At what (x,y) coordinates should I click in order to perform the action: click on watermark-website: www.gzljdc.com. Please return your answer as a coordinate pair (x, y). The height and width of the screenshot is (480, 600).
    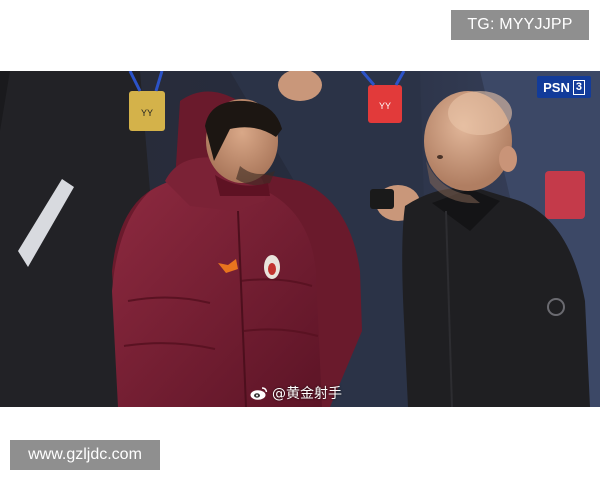
    Looking at the image, I should click on (85, 455).